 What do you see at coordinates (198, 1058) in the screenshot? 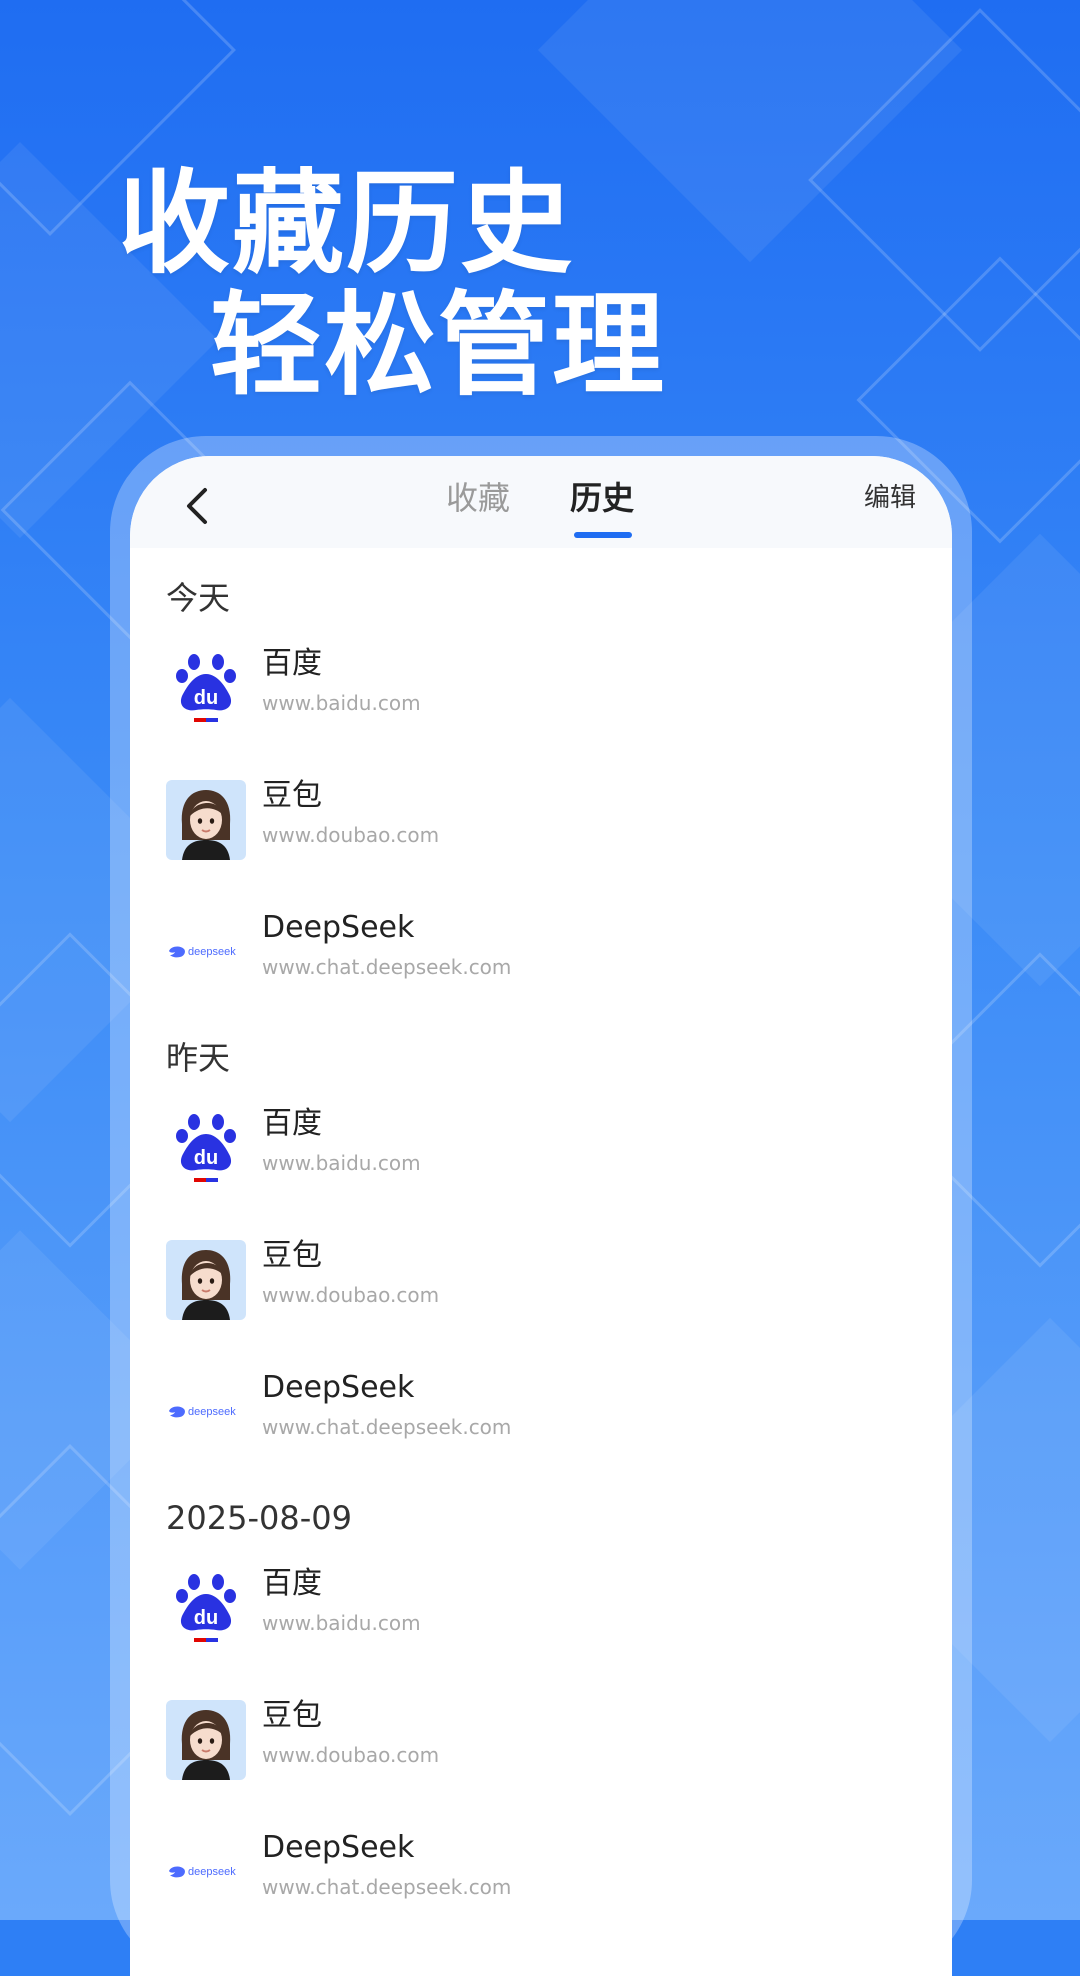
I see `section-title: 昨天` at bounding box center [198, 1058].